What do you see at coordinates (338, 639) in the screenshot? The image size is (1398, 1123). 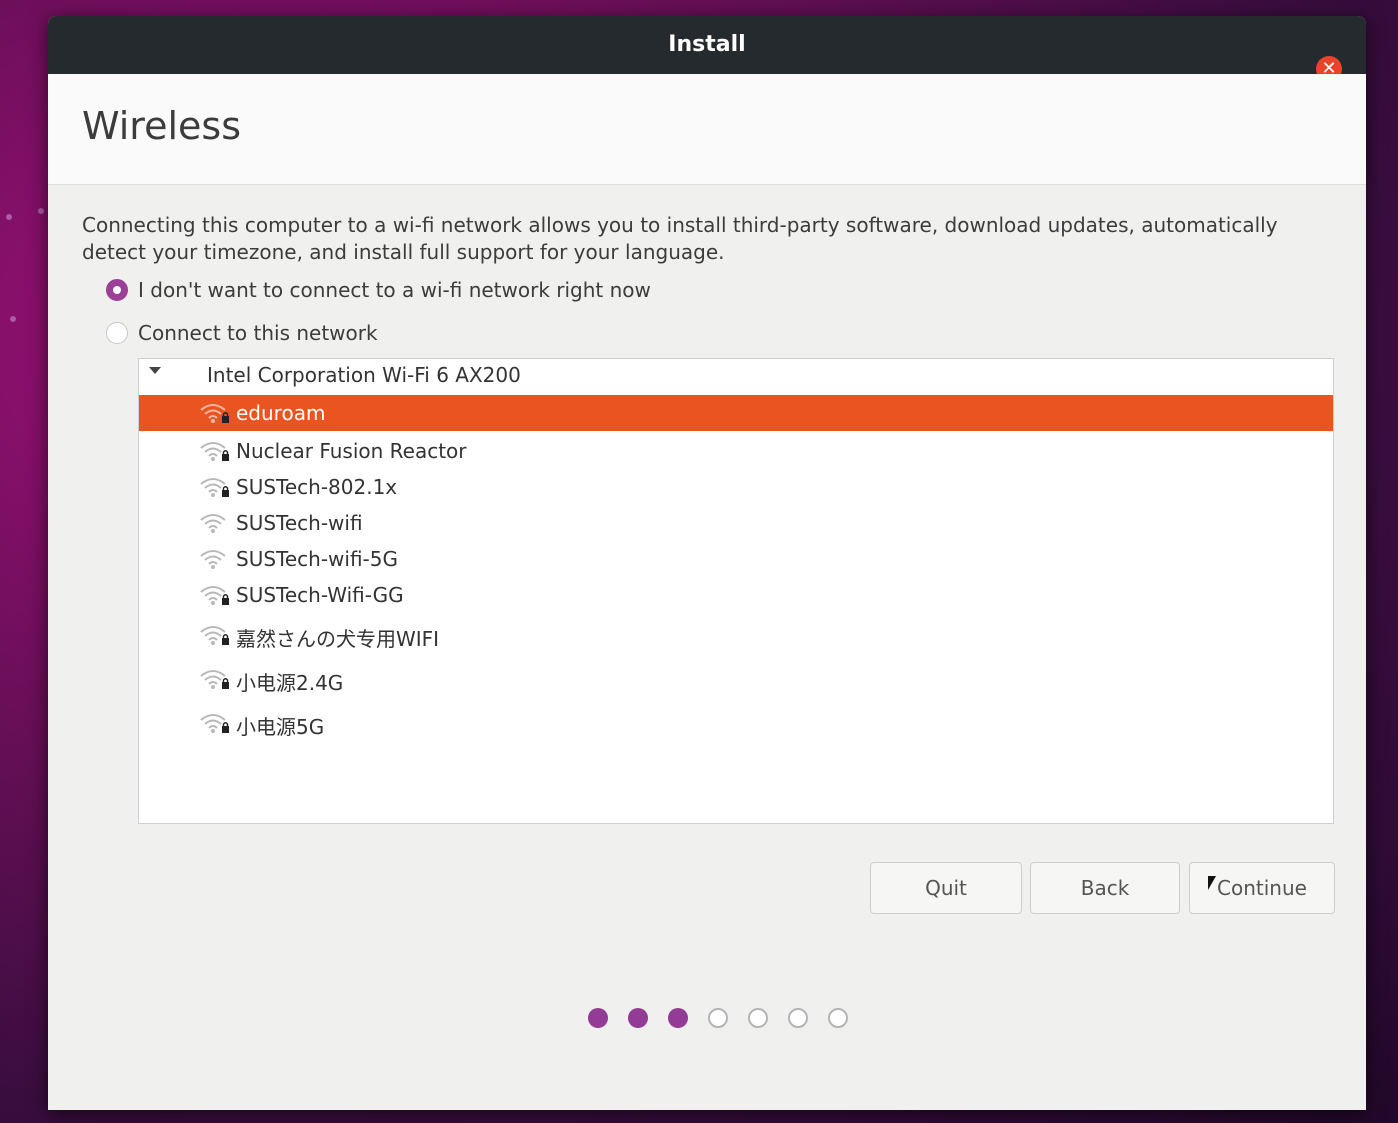 I see `network-name: 嘉然さんの犬专用WIFI` at bounding box center [338, 639].